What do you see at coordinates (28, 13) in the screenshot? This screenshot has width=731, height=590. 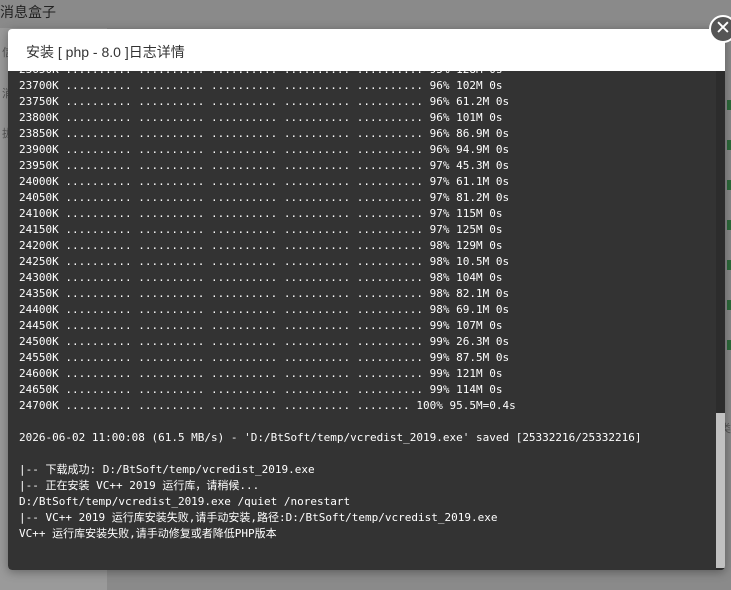 I see `page-title: 消息盒子` at bounding box center [28, 13].